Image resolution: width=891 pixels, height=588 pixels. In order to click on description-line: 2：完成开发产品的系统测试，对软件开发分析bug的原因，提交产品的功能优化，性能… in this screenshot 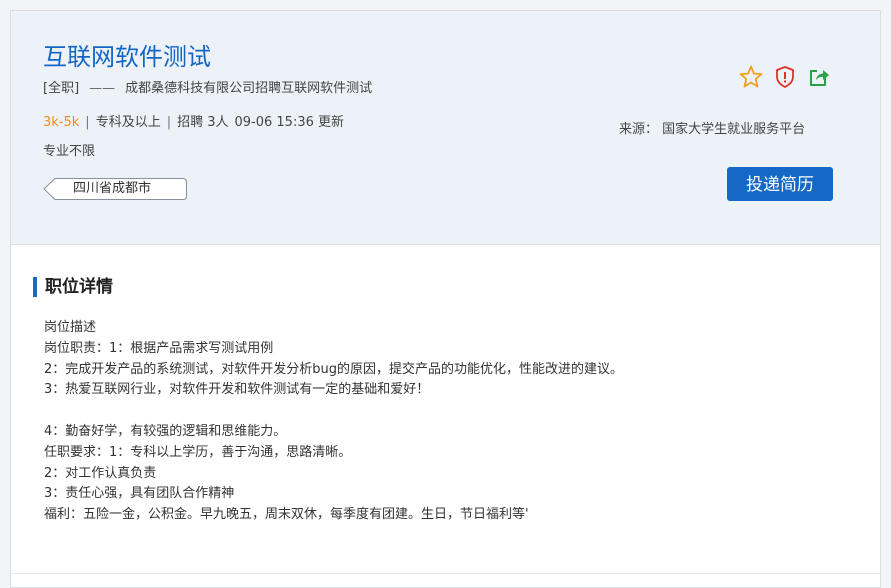, I will do `click(334, 369)`.